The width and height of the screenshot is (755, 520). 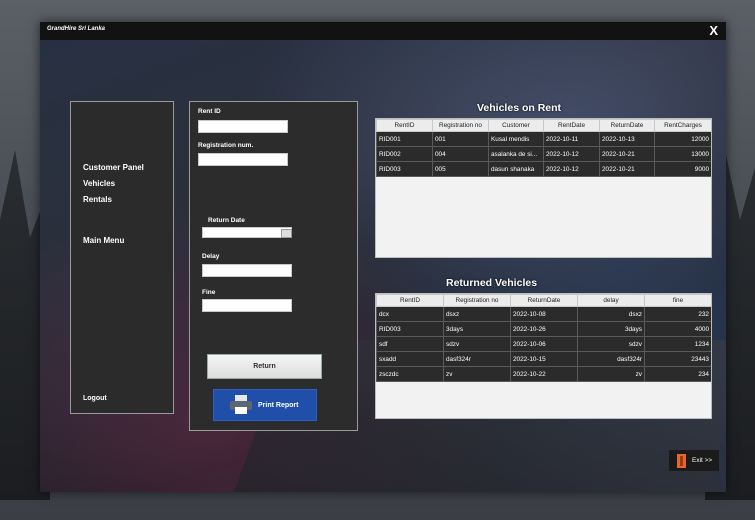 What do you see at coordinates (410, 314) in the screenshot?
I see `table-cell: dcx` at bounding box center [410, 314].